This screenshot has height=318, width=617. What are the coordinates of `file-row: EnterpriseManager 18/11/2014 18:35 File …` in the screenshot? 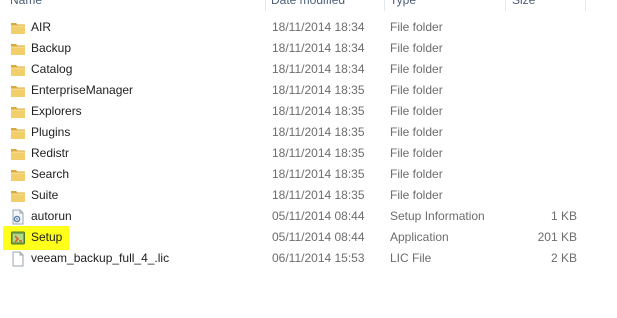 It's located at (295, 90).